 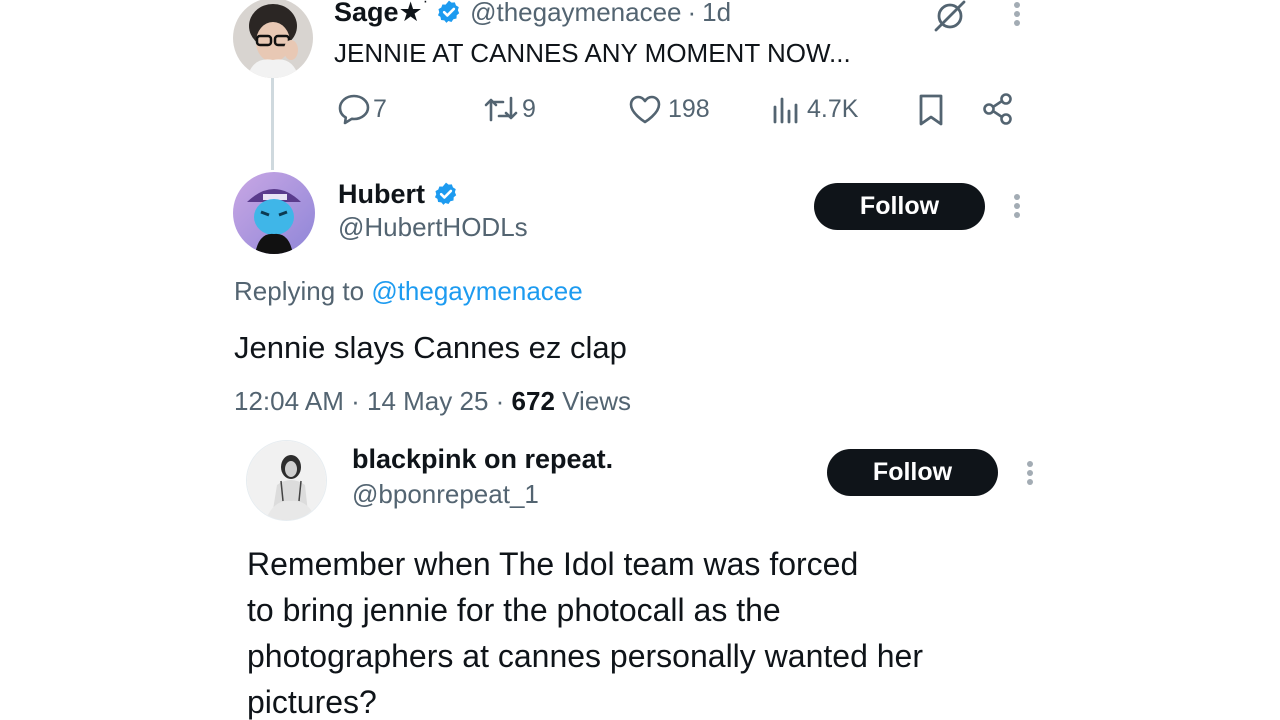 I want to click on replying-to: Replying to @thegaymenacee, so click(x=408, y=291).